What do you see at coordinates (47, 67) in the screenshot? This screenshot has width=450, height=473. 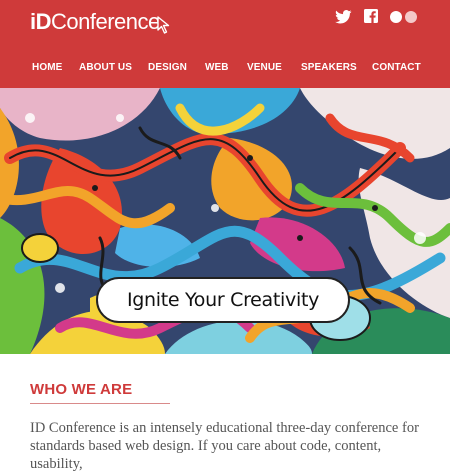 I see `nav-item-home: HOME` at bounding box center [47, 67].